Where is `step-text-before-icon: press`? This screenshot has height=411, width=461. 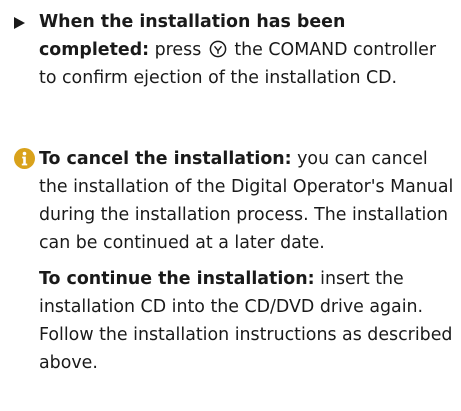
step-text-before-icon: press is located at coordinates (178, 50).